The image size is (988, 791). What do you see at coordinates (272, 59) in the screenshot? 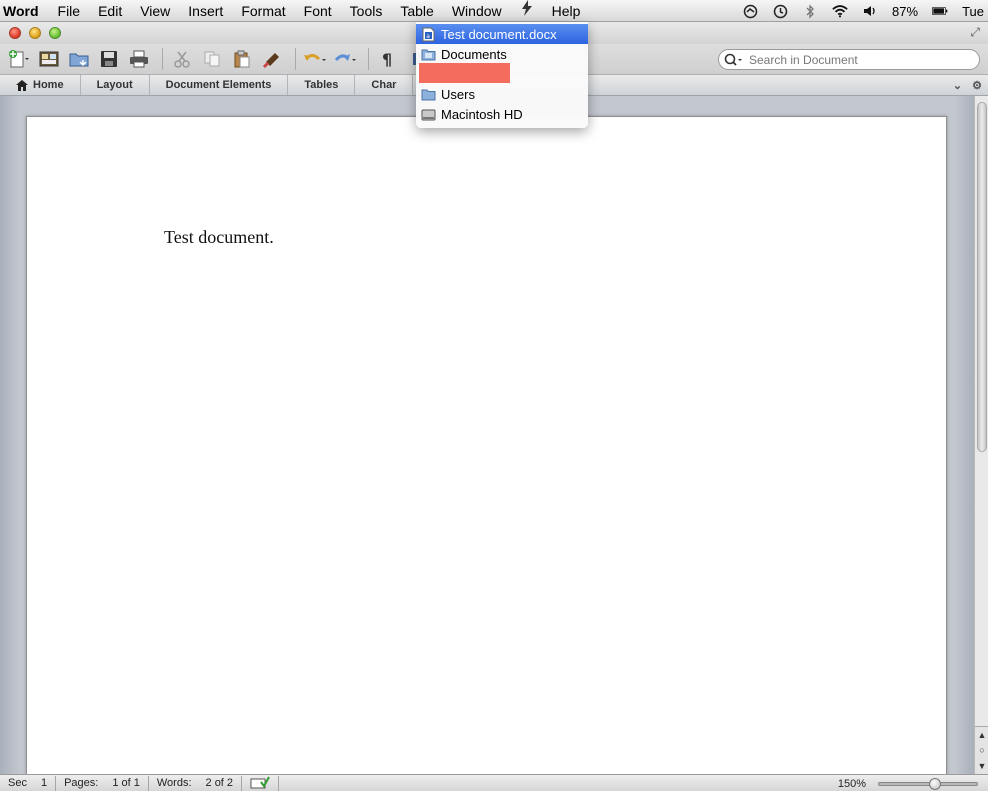
I see `format-painter-icon` at bounding box center [272, 59].